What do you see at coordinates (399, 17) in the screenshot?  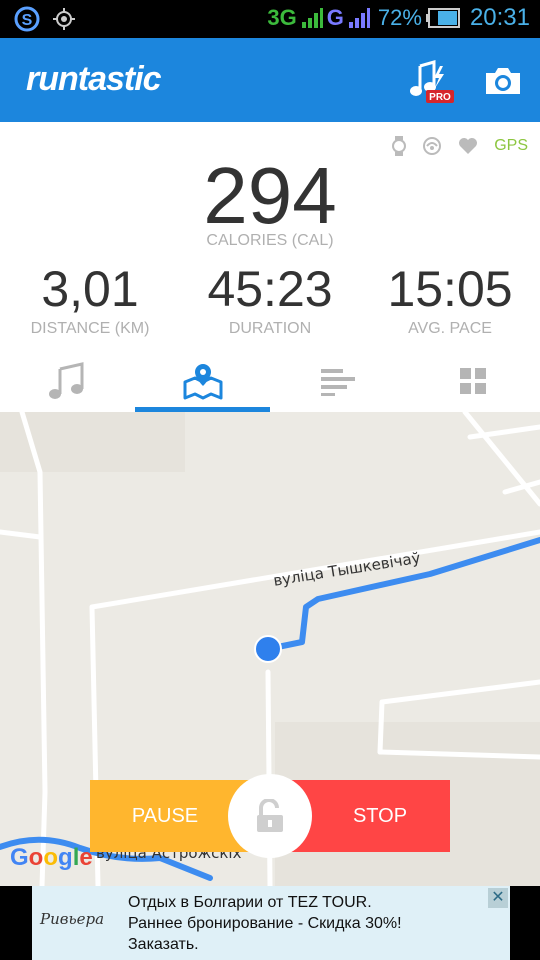 I see `battery-percent: 72%` at bounding box center [399, 17].